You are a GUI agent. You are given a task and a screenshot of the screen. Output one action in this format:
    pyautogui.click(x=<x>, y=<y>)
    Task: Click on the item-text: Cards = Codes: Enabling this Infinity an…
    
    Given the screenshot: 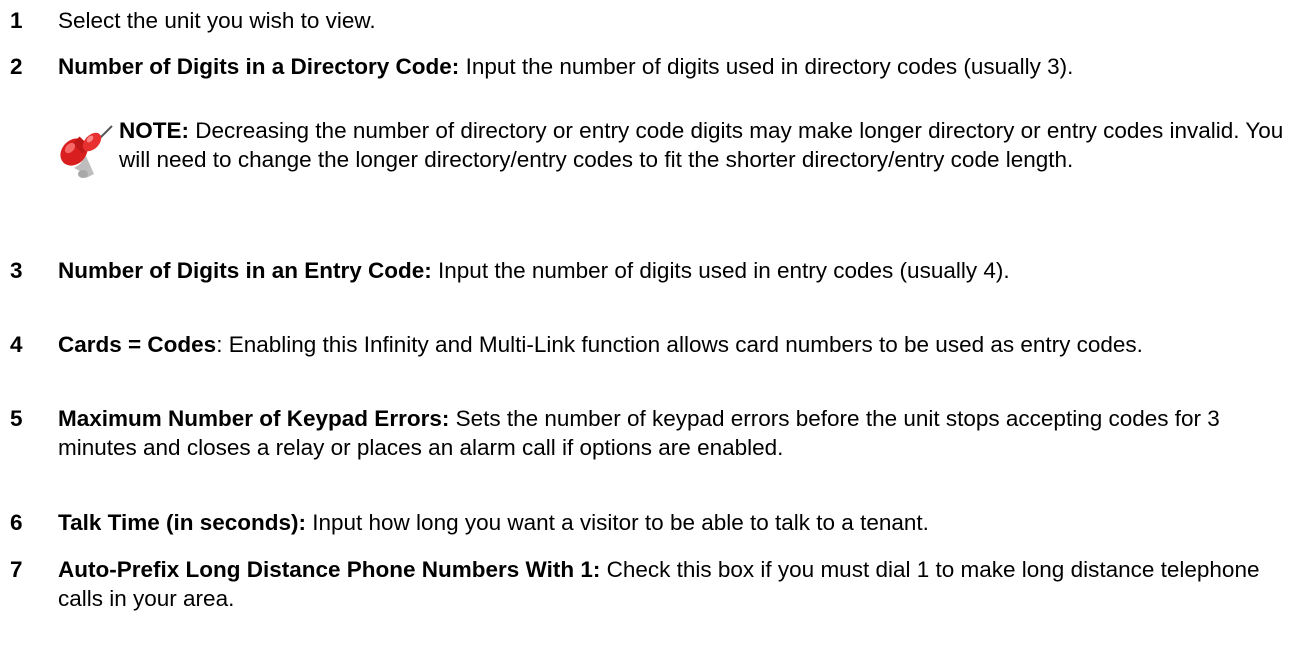 What is the action you would take?
    pyautogui.click(x=665, y=344)
    